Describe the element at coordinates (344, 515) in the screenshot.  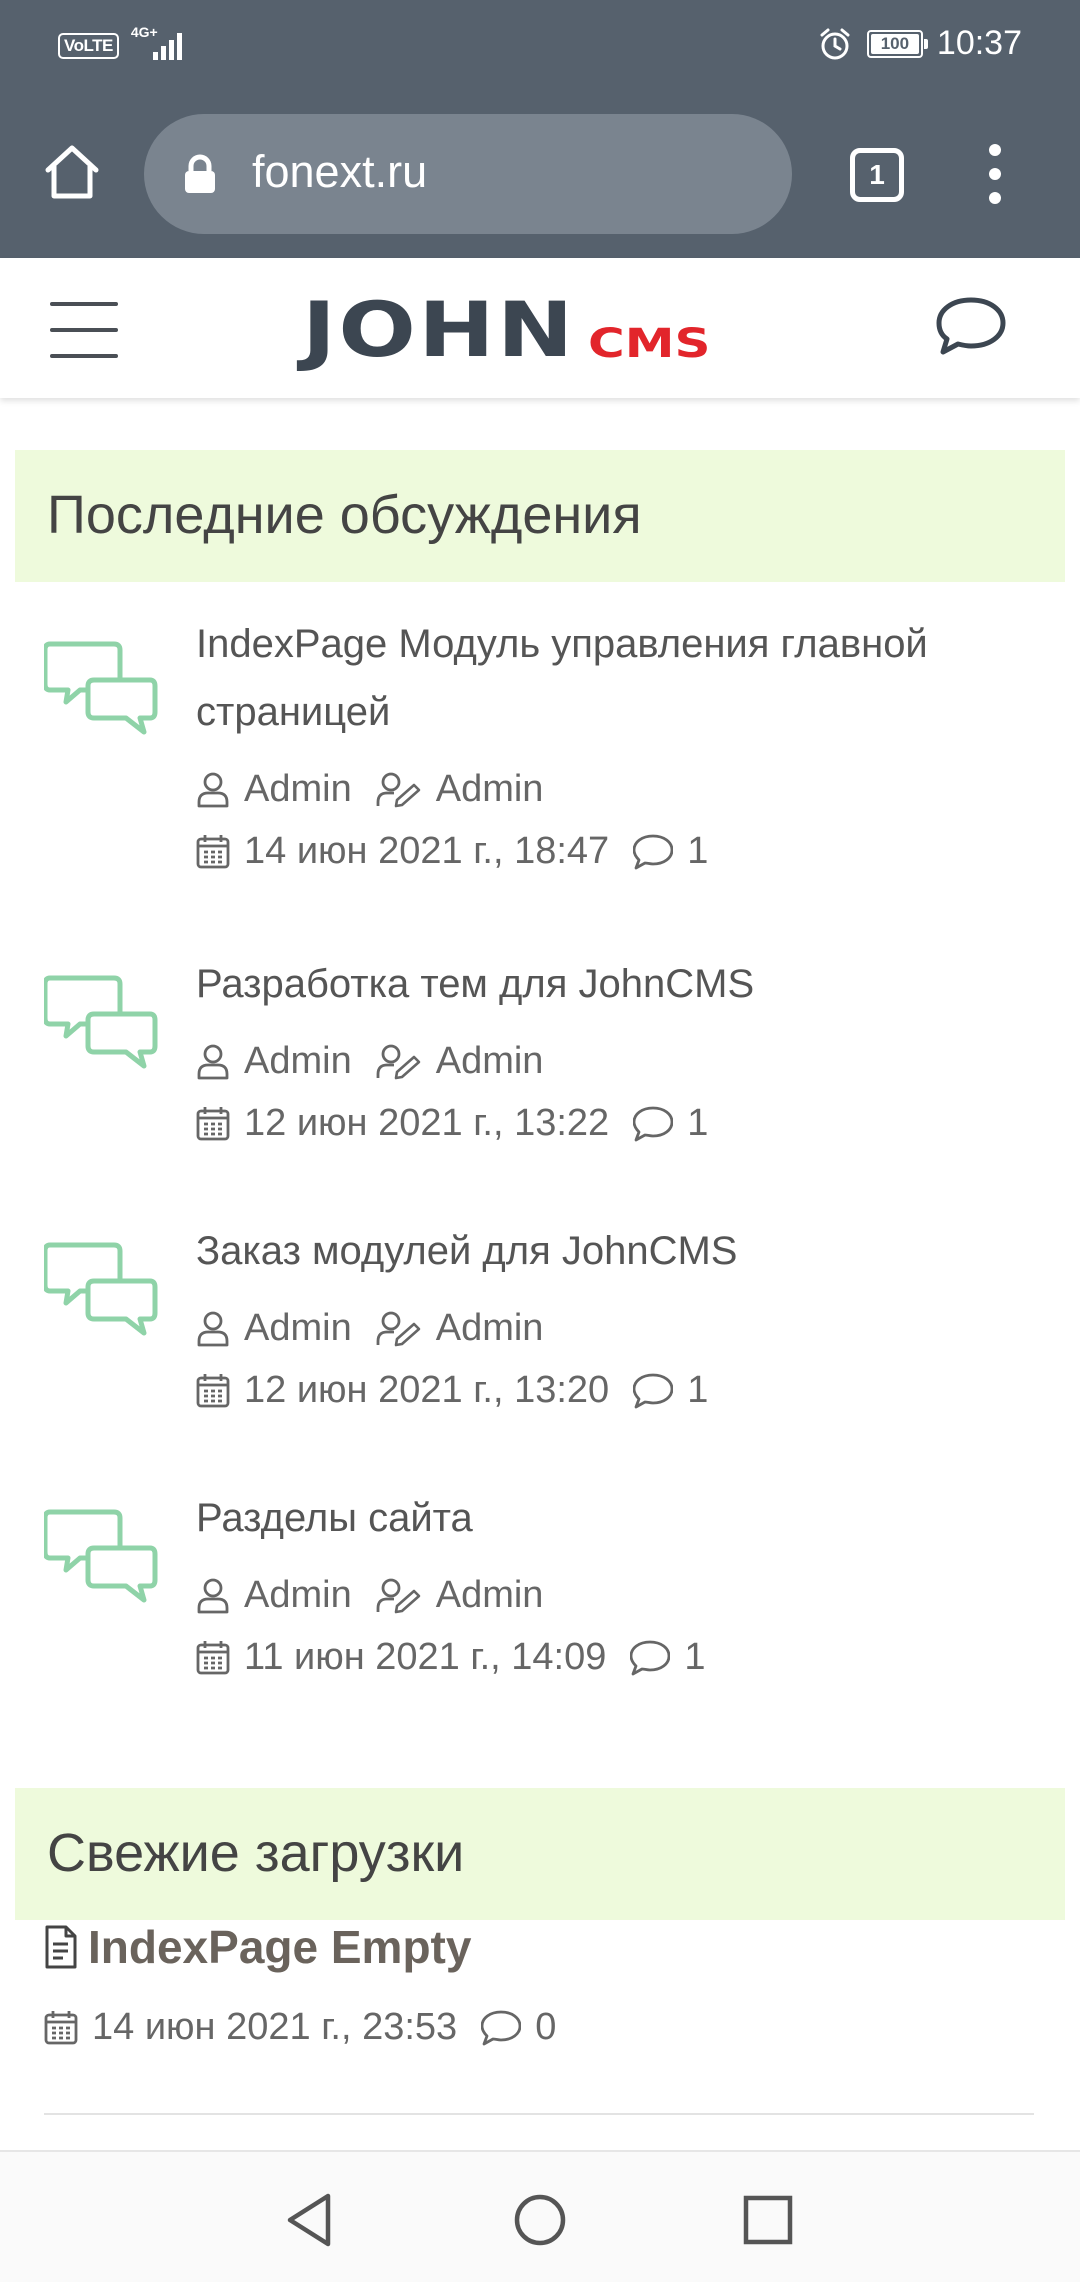
I see `discussions-title: Последние обсуждения` at that location.